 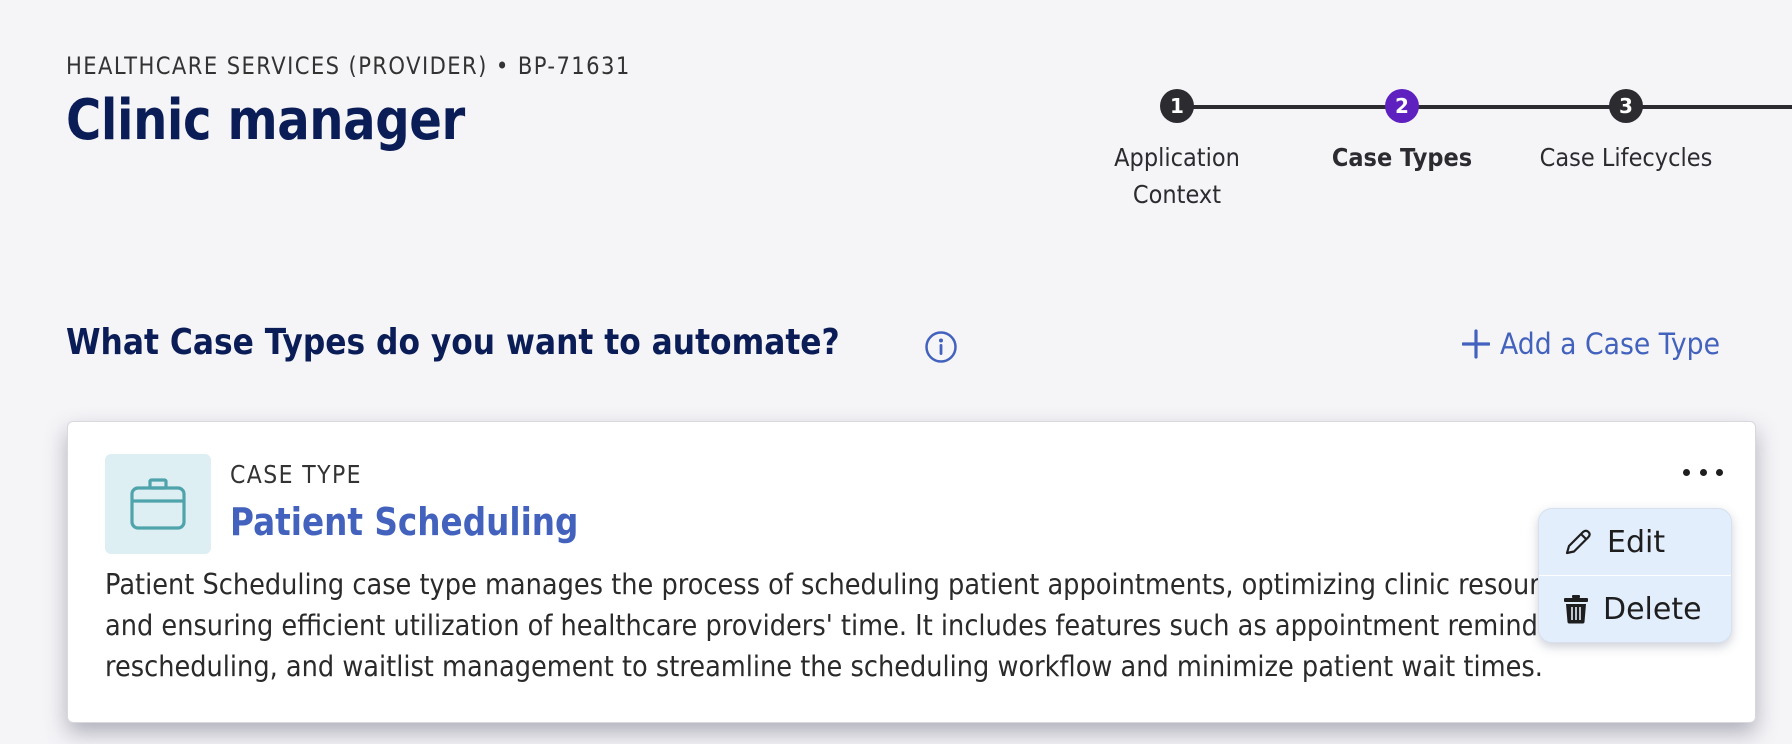 What do you see at coordinates (296, 474) in the screenshot?
I see `case-type-kicker: CASE TYPE` at bounding box center [296, 474].